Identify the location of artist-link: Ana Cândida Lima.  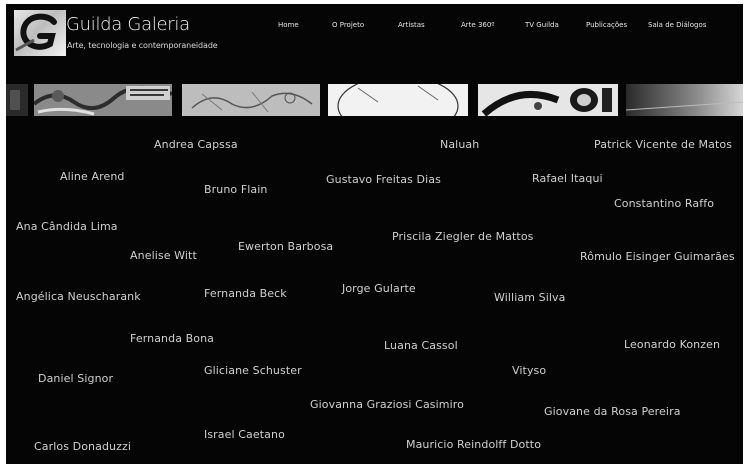
(67, 226).